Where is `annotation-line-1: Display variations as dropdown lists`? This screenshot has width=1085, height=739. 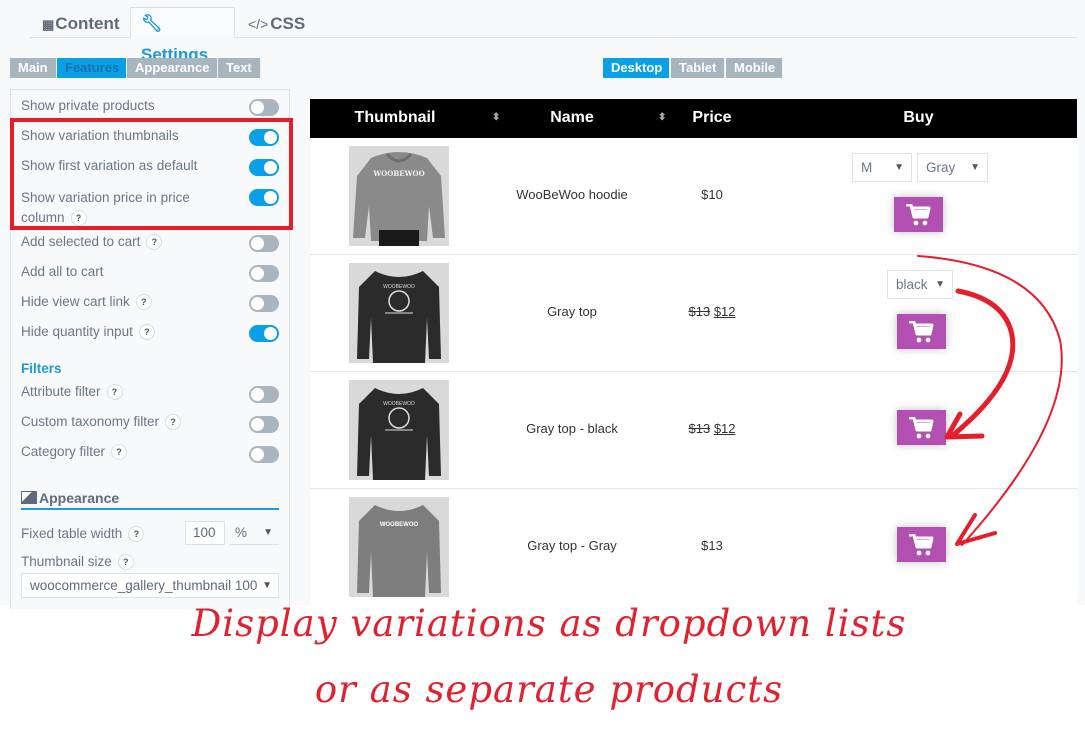
annotation-line-1: Display variations as dropdown lists is located at coordinates (549, 623).